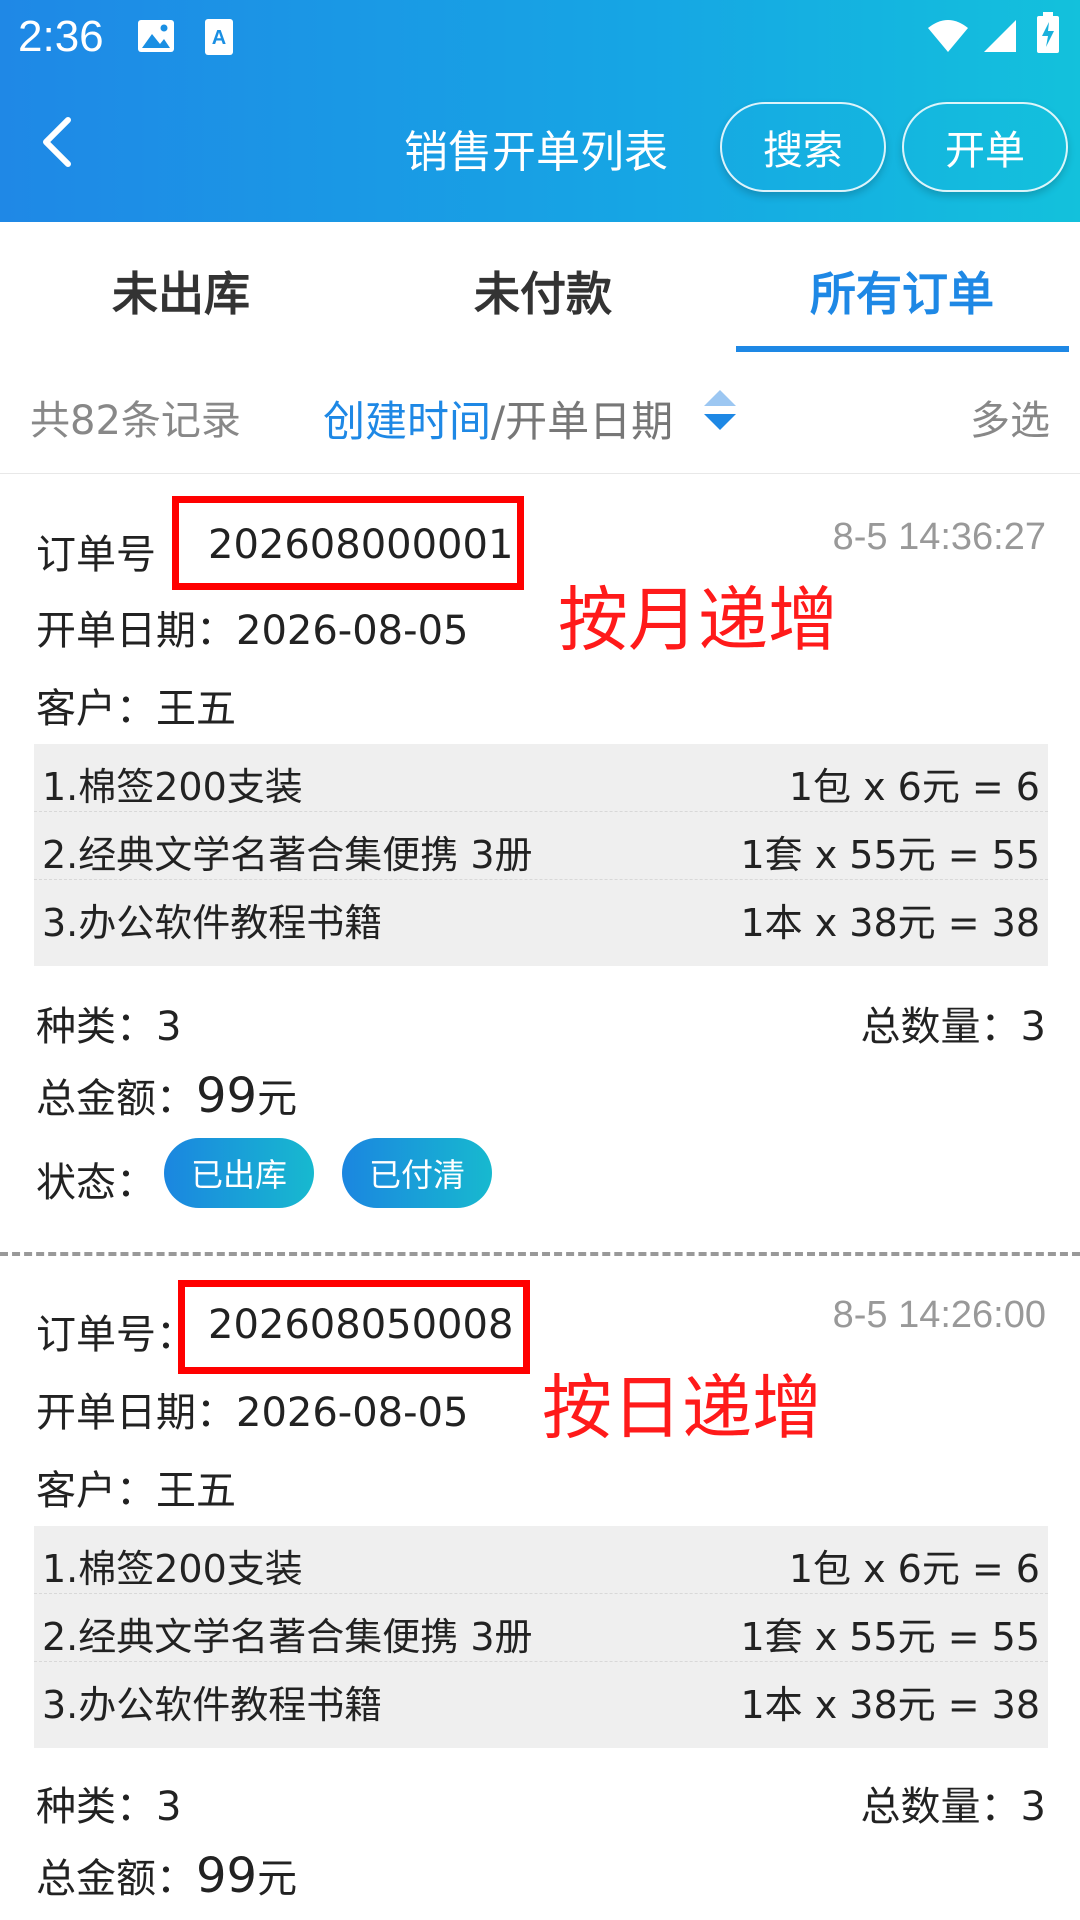  Describe the element at coordinates (543, 291) in the screenshot. I see `tab-unpaid: 未付款` at that location.